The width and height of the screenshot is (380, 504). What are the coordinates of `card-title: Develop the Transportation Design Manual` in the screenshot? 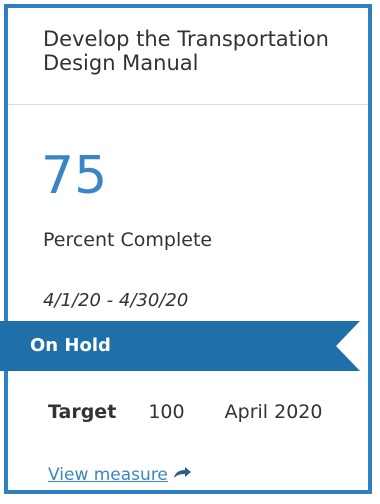 It's located at (186, 51).